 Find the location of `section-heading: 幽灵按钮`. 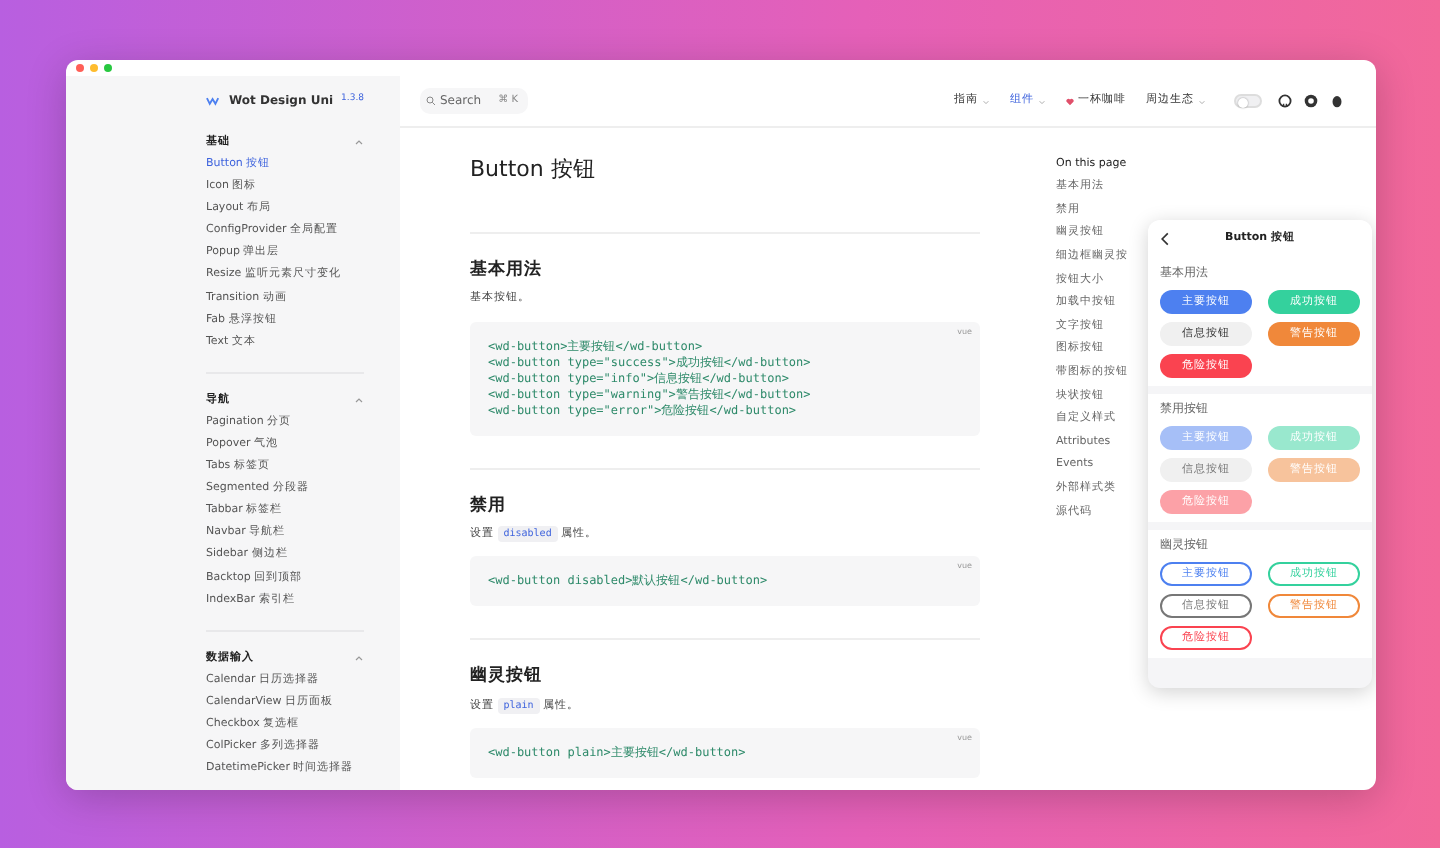

section-heading: 幽灵按钮 is located at coordinates (507, 676).